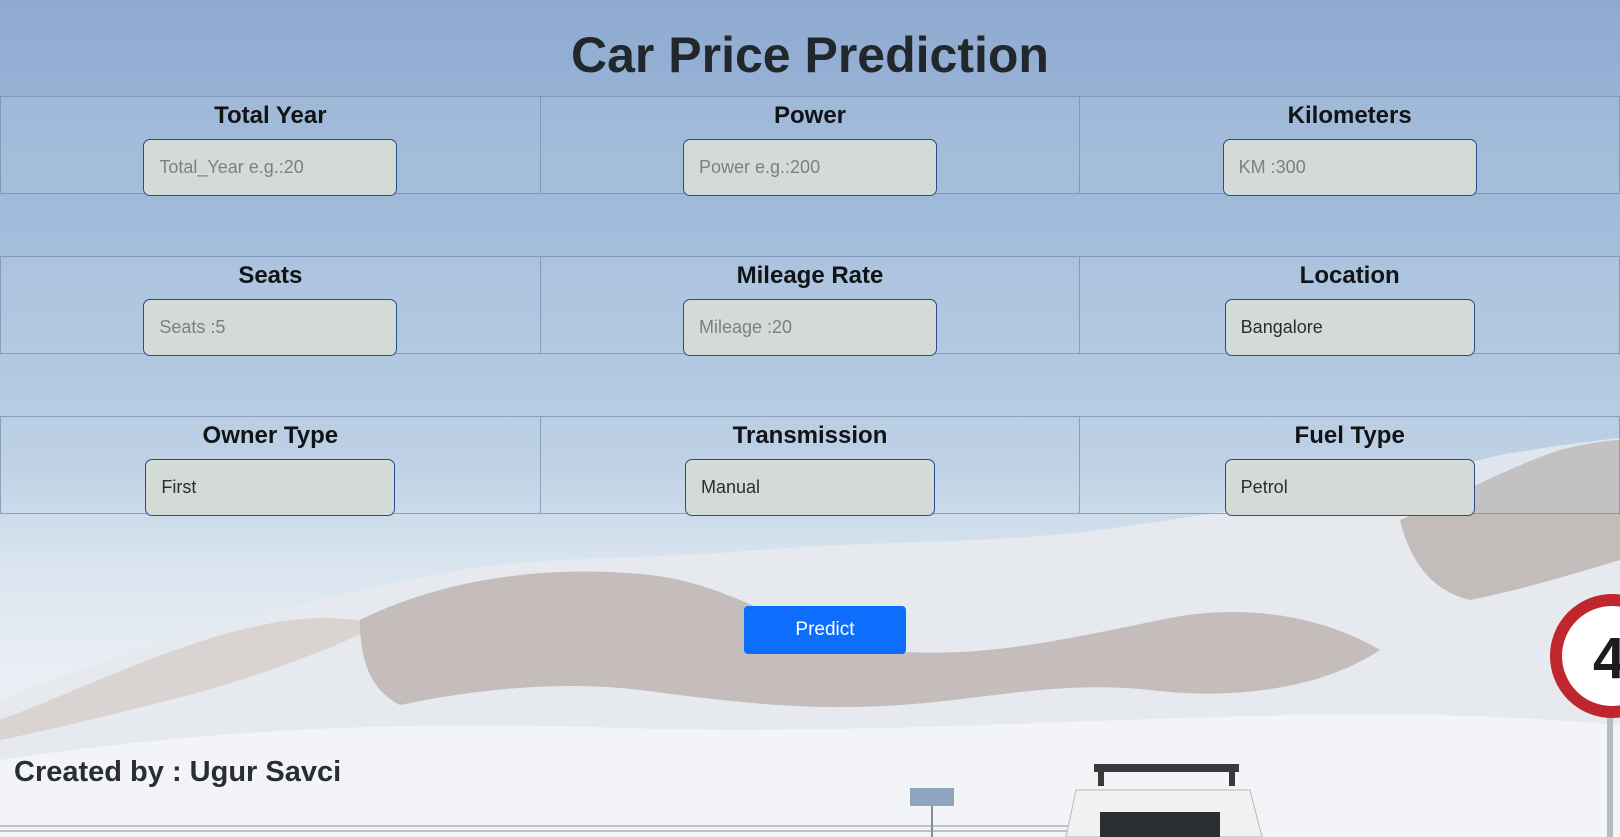 This screenshot has height=837, width=1620. I want to click on fuel-type-select: Petrol, so click(1349, 487).